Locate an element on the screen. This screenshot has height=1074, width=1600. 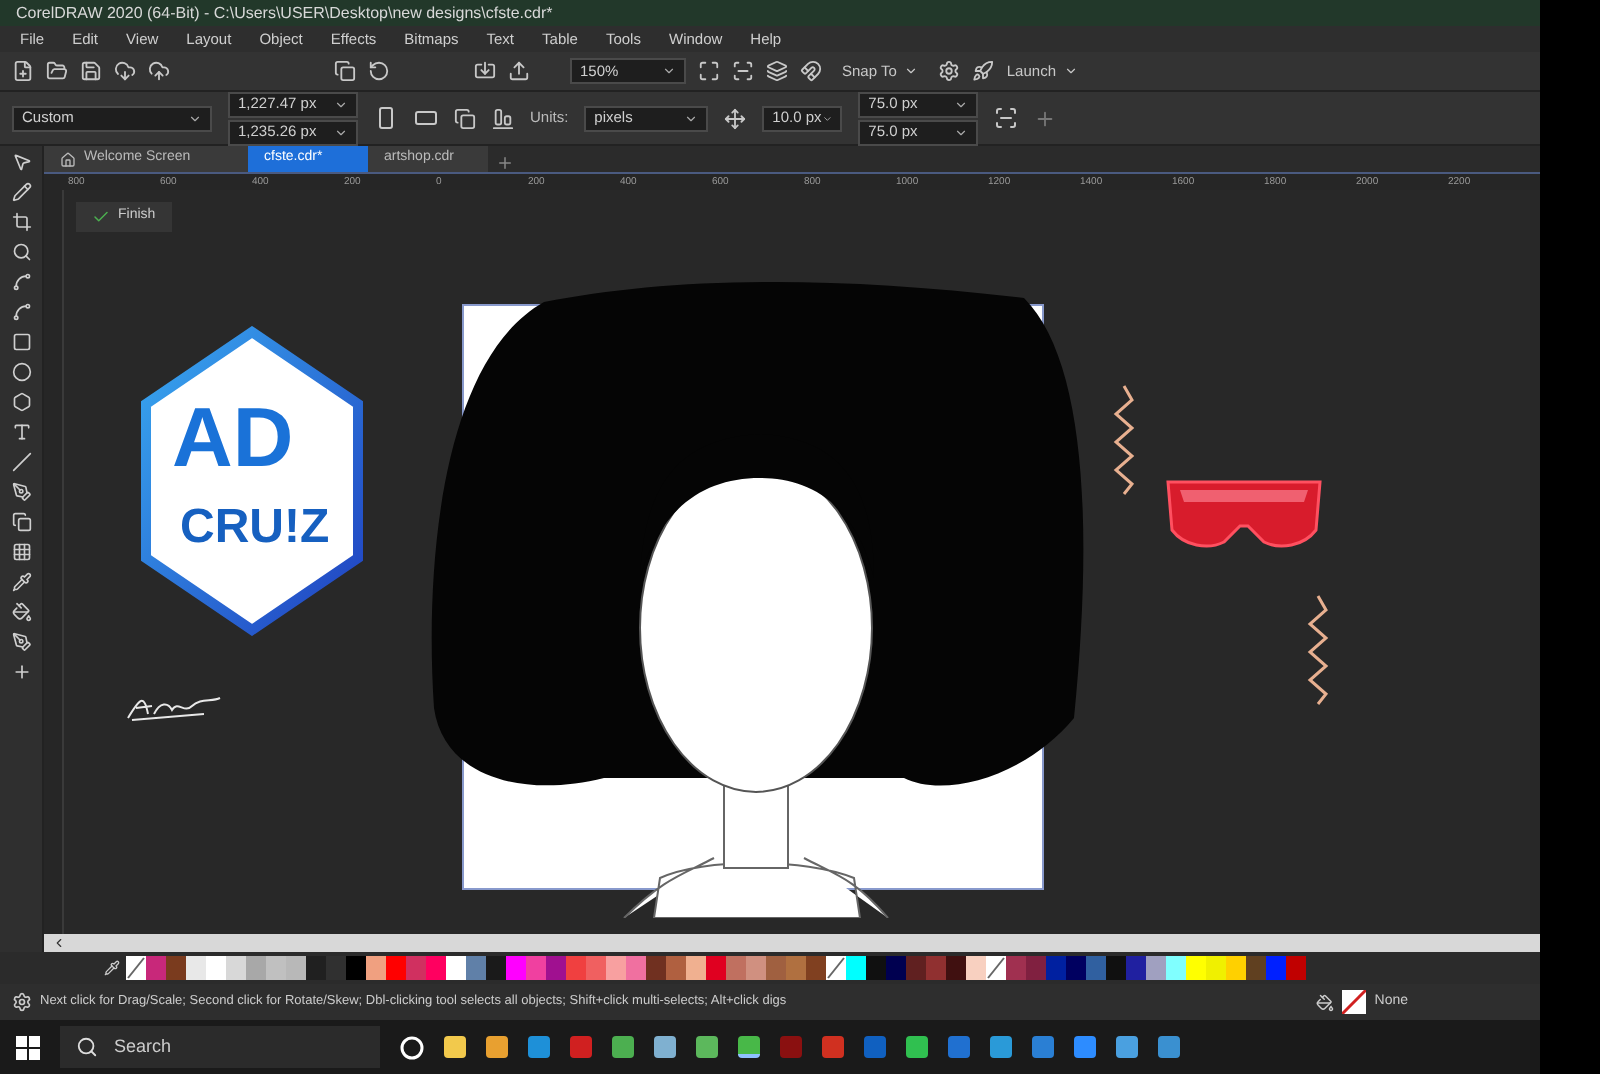
text-icon is located at coordinates (21, 432).